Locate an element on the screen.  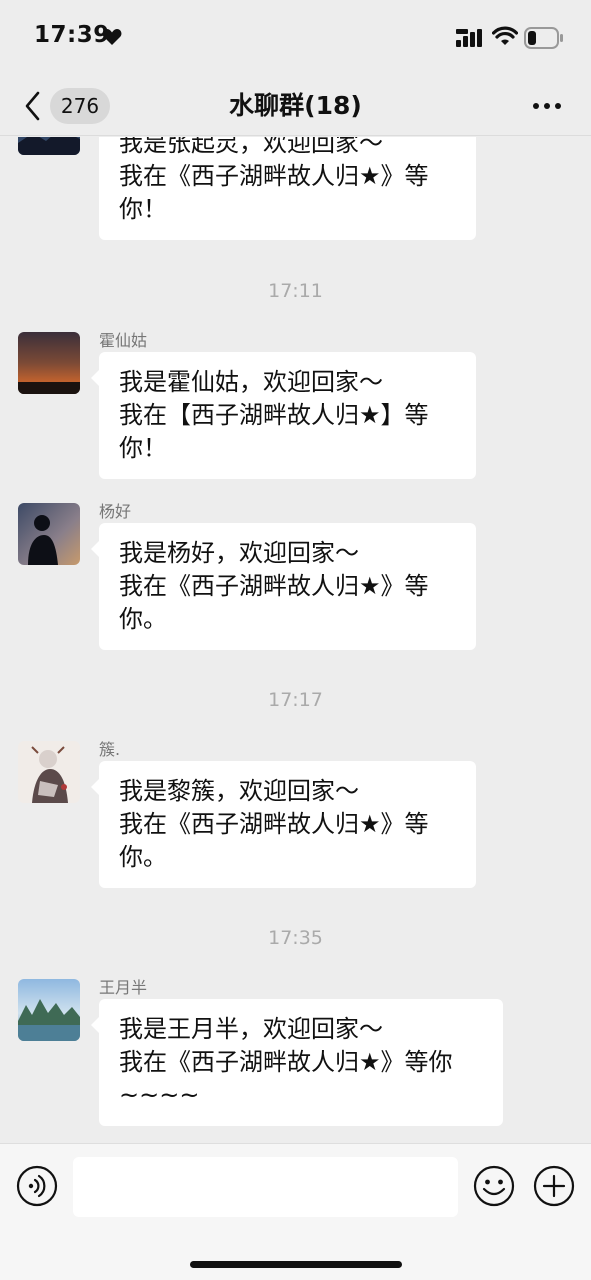
message-line: 我是张起灵，欢迎回家～ is located at coordinates (251, 147).